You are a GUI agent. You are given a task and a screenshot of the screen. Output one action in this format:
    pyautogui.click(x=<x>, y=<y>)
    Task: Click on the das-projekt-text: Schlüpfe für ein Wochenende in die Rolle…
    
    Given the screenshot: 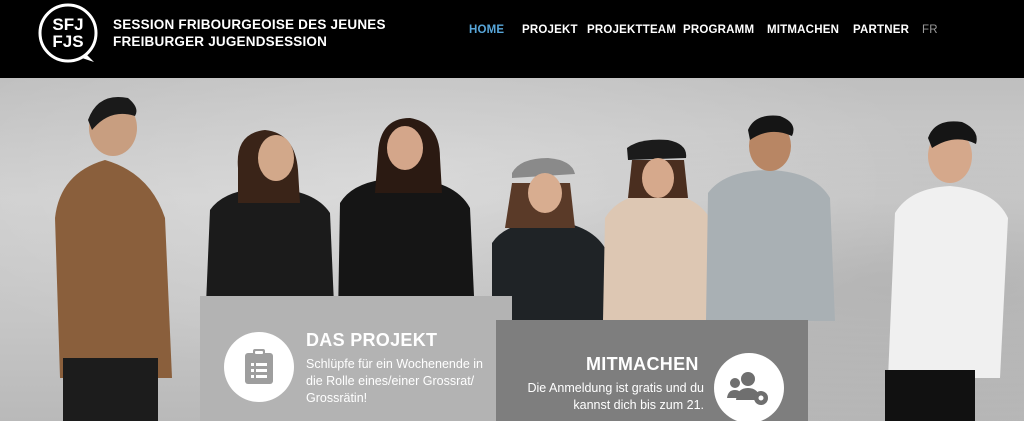 What is the action you would take?
    pyautogui.click(x=394, y=381)
    